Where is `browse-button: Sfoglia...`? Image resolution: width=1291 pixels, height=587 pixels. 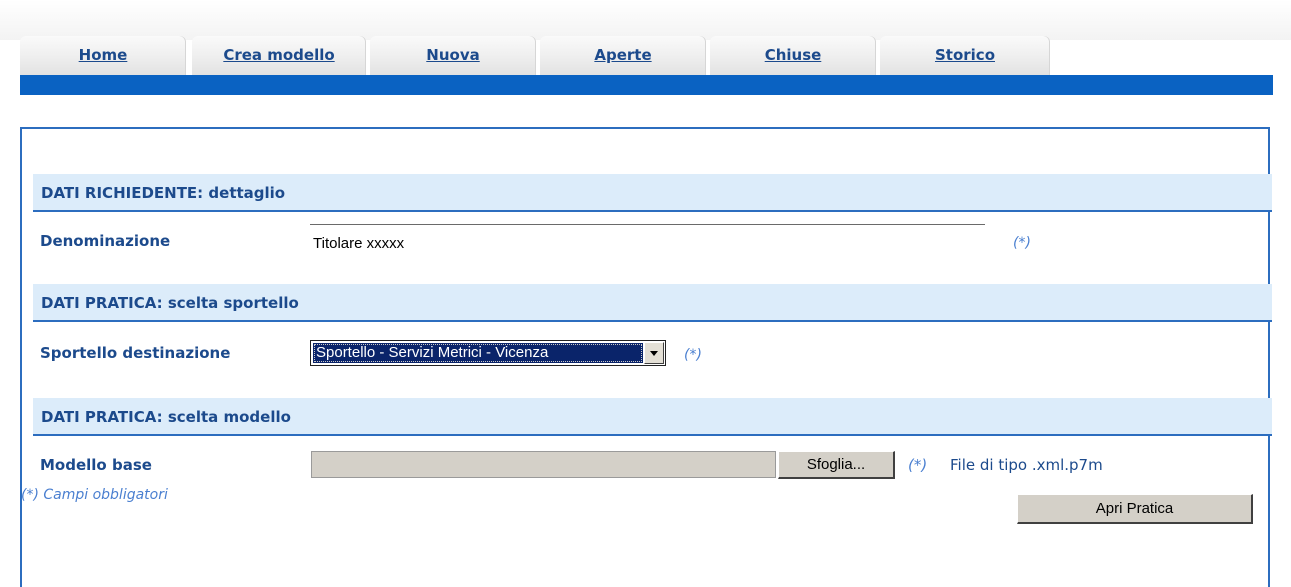 browse-button: Sfoglia... is located at coordinates (836, 465).